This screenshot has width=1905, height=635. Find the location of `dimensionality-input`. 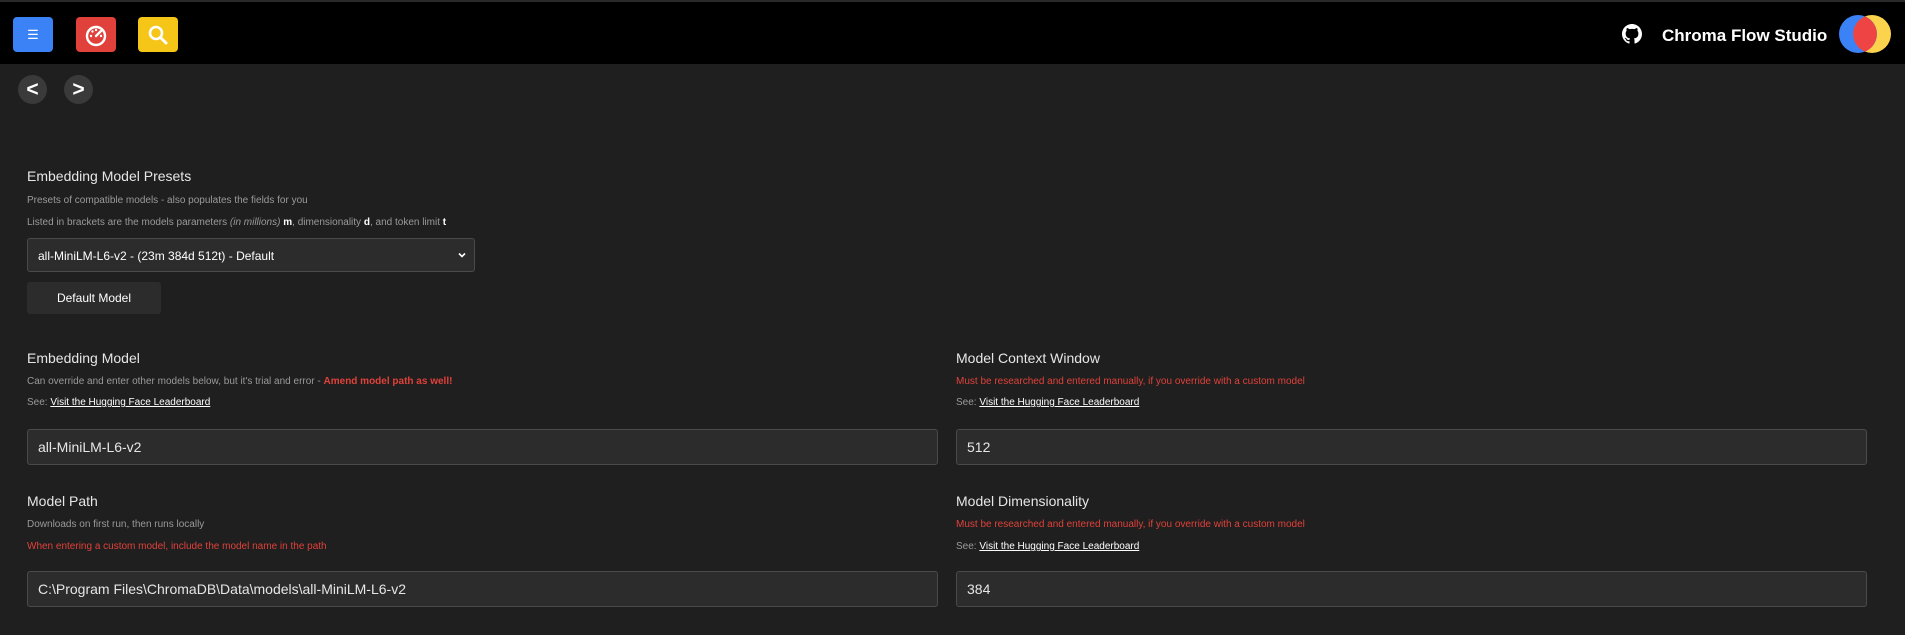

dimensionality-input is located at coordinates (1411, 589).